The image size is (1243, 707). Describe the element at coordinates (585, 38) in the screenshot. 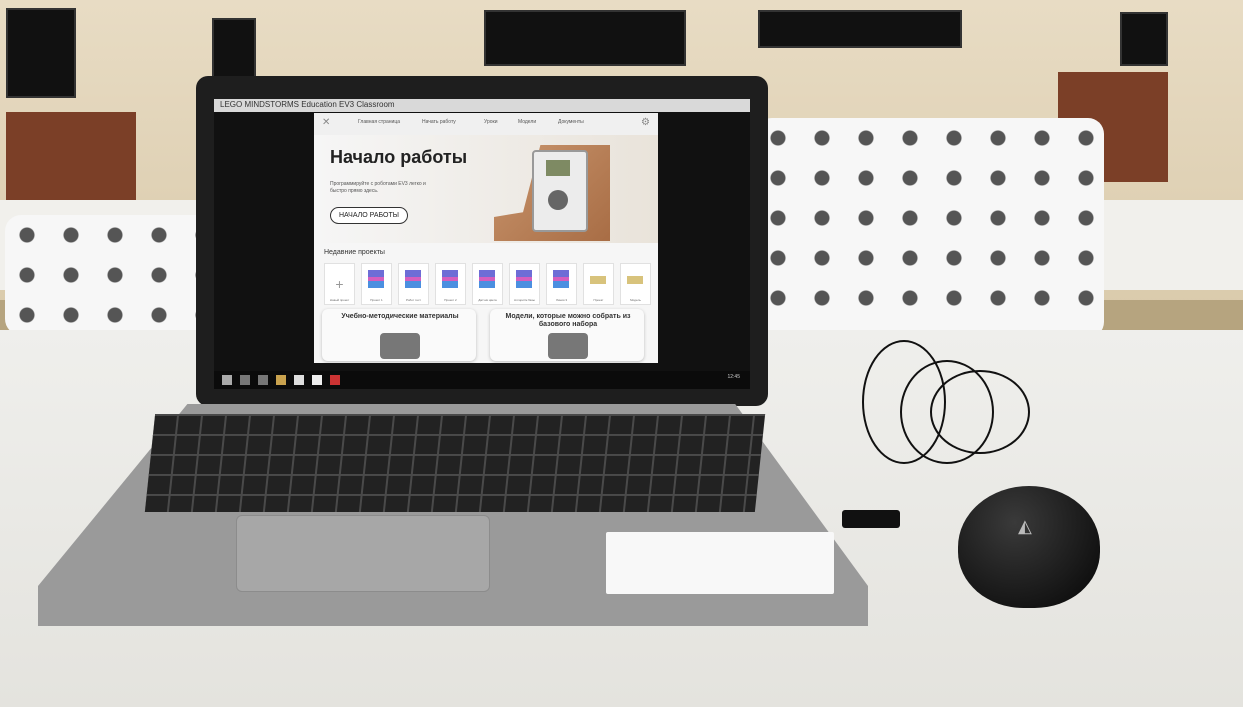

I see `background-tv-screen` at that location.